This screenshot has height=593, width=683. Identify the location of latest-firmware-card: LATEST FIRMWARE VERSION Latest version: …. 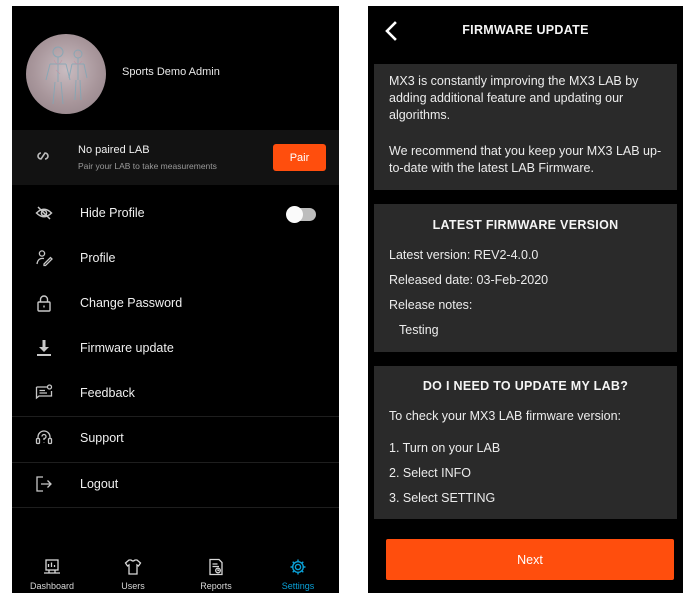
(525, 278).